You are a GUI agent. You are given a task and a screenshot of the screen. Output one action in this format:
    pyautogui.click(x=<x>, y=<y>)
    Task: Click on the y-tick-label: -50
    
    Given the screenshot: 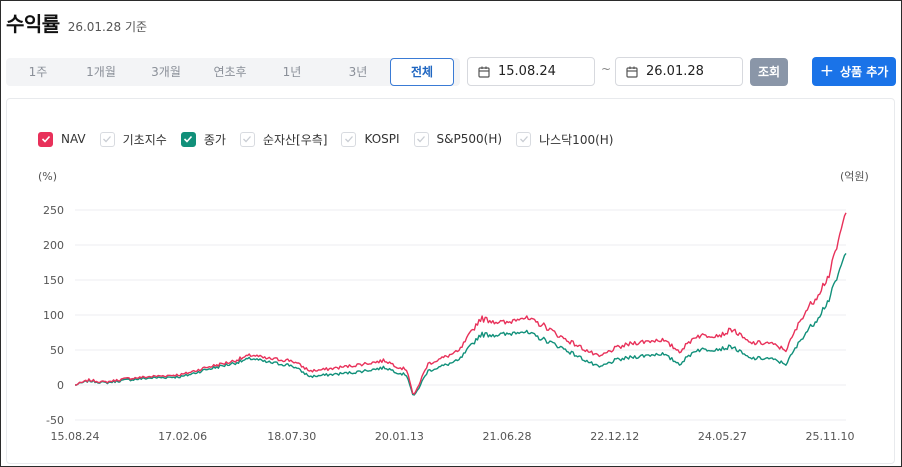 What is the action you would take?
    pyautogui.click(x=55, y=420)
    